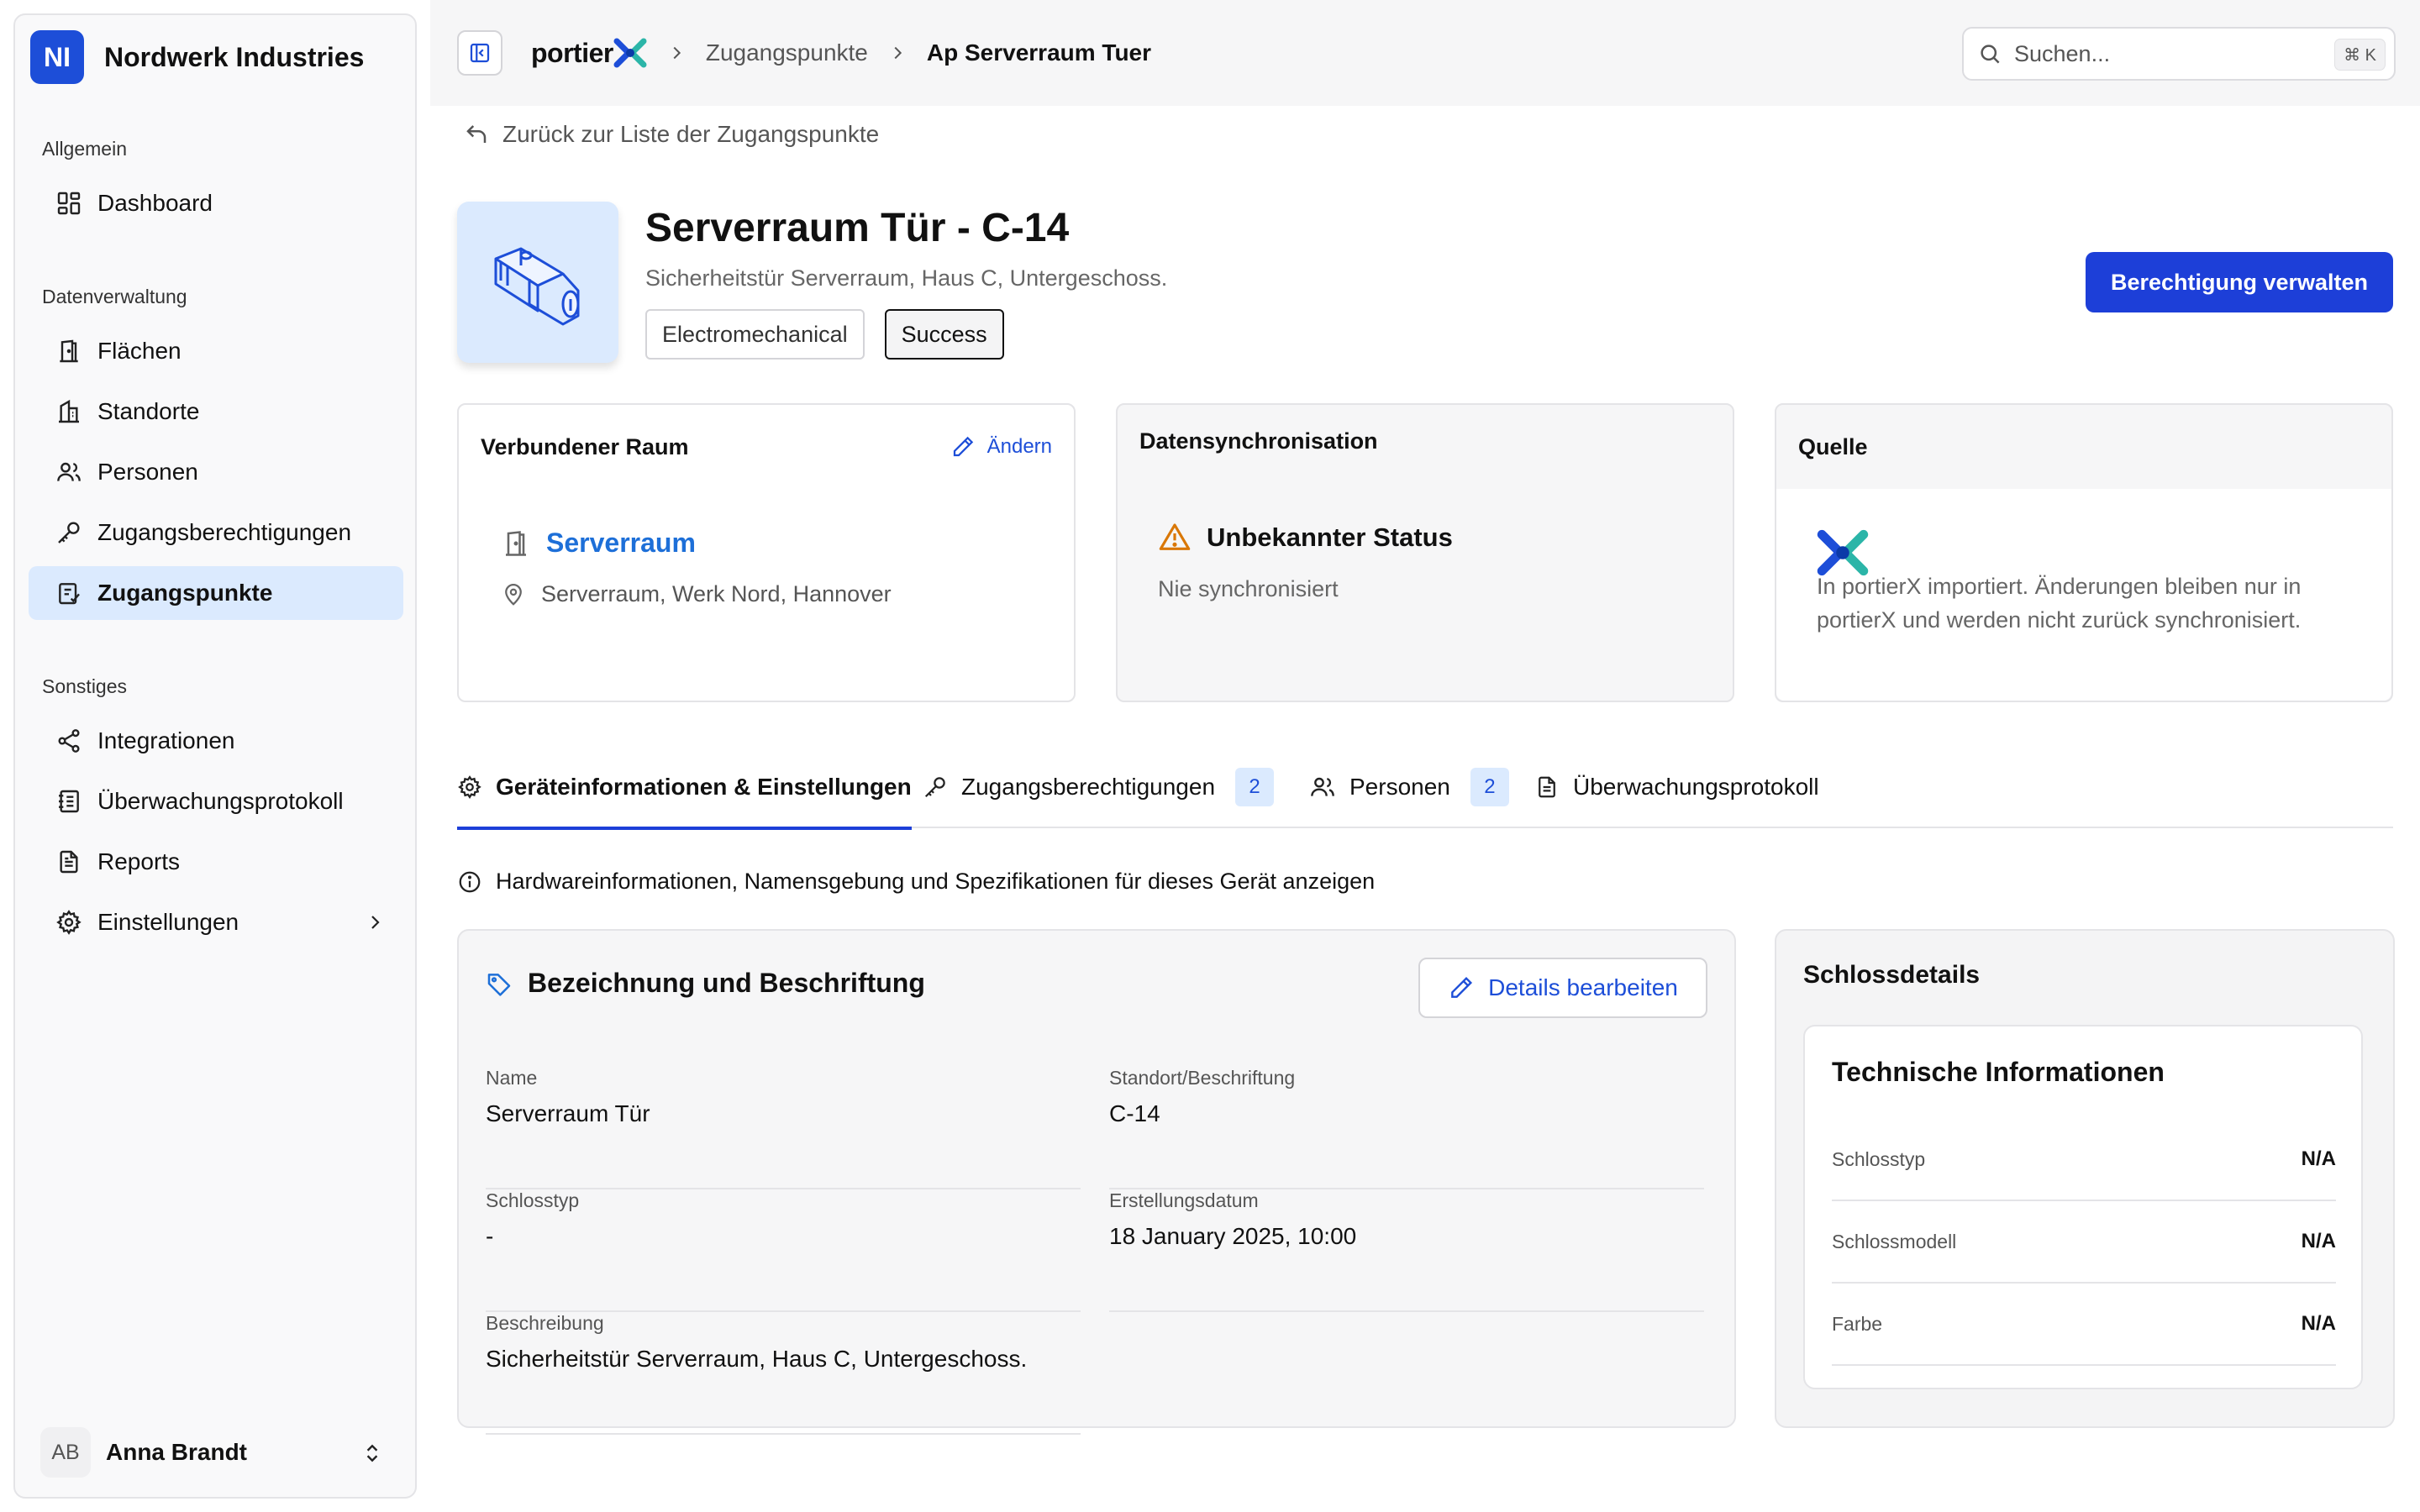  I want to click on sync-status: Unbekannter Status, so click(1305, 537).